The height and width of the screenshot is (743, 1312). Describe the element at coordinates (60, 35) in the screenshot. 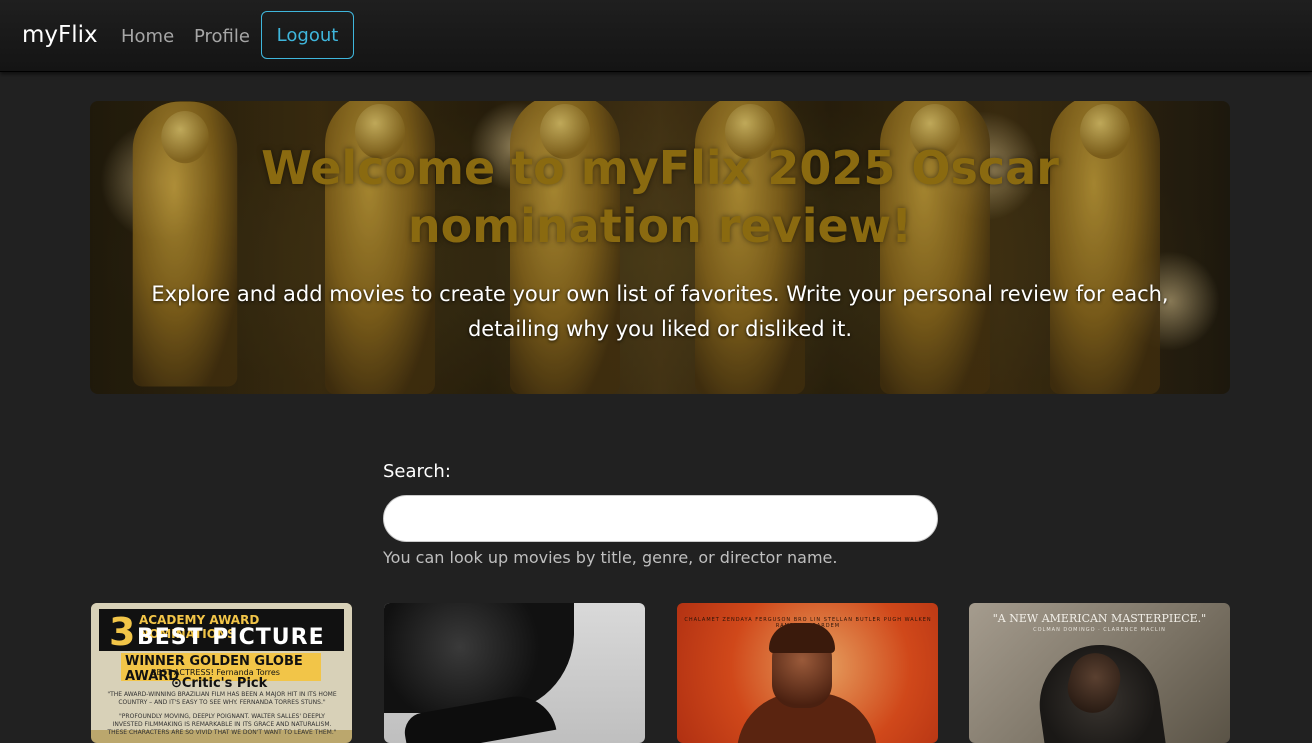

I see `brand-logo: myFlix` at that location.